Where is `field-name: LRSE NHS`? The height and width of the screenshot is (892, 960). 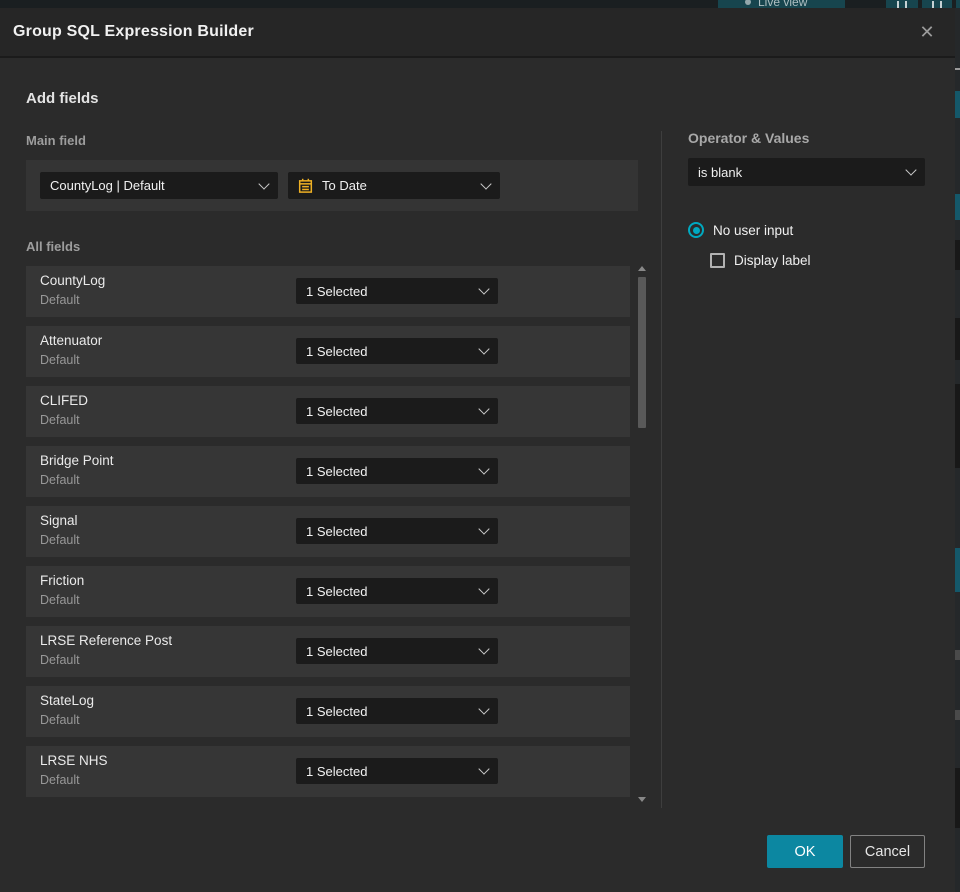
field-name: LRSE NHS is located at coordinates (74, 760).